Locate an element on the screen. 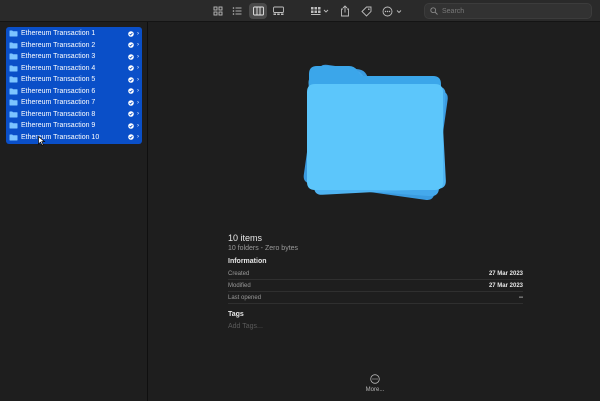 Image resolution: width=600 pixels, height=401 pixels. list-item: Ethereum Transaction 10 › is located at coordinates (74, 138).